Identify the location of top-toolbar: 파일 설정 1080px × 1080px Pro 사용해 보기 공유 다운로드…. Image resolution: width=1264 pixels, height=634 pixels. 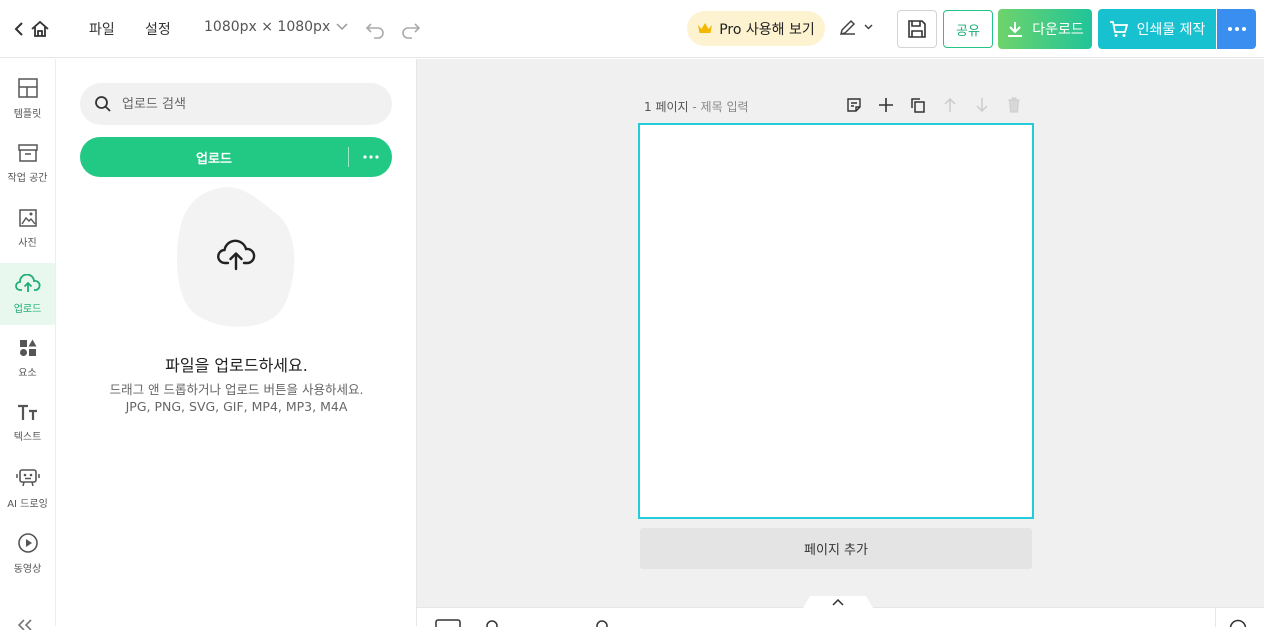
(632, 29).